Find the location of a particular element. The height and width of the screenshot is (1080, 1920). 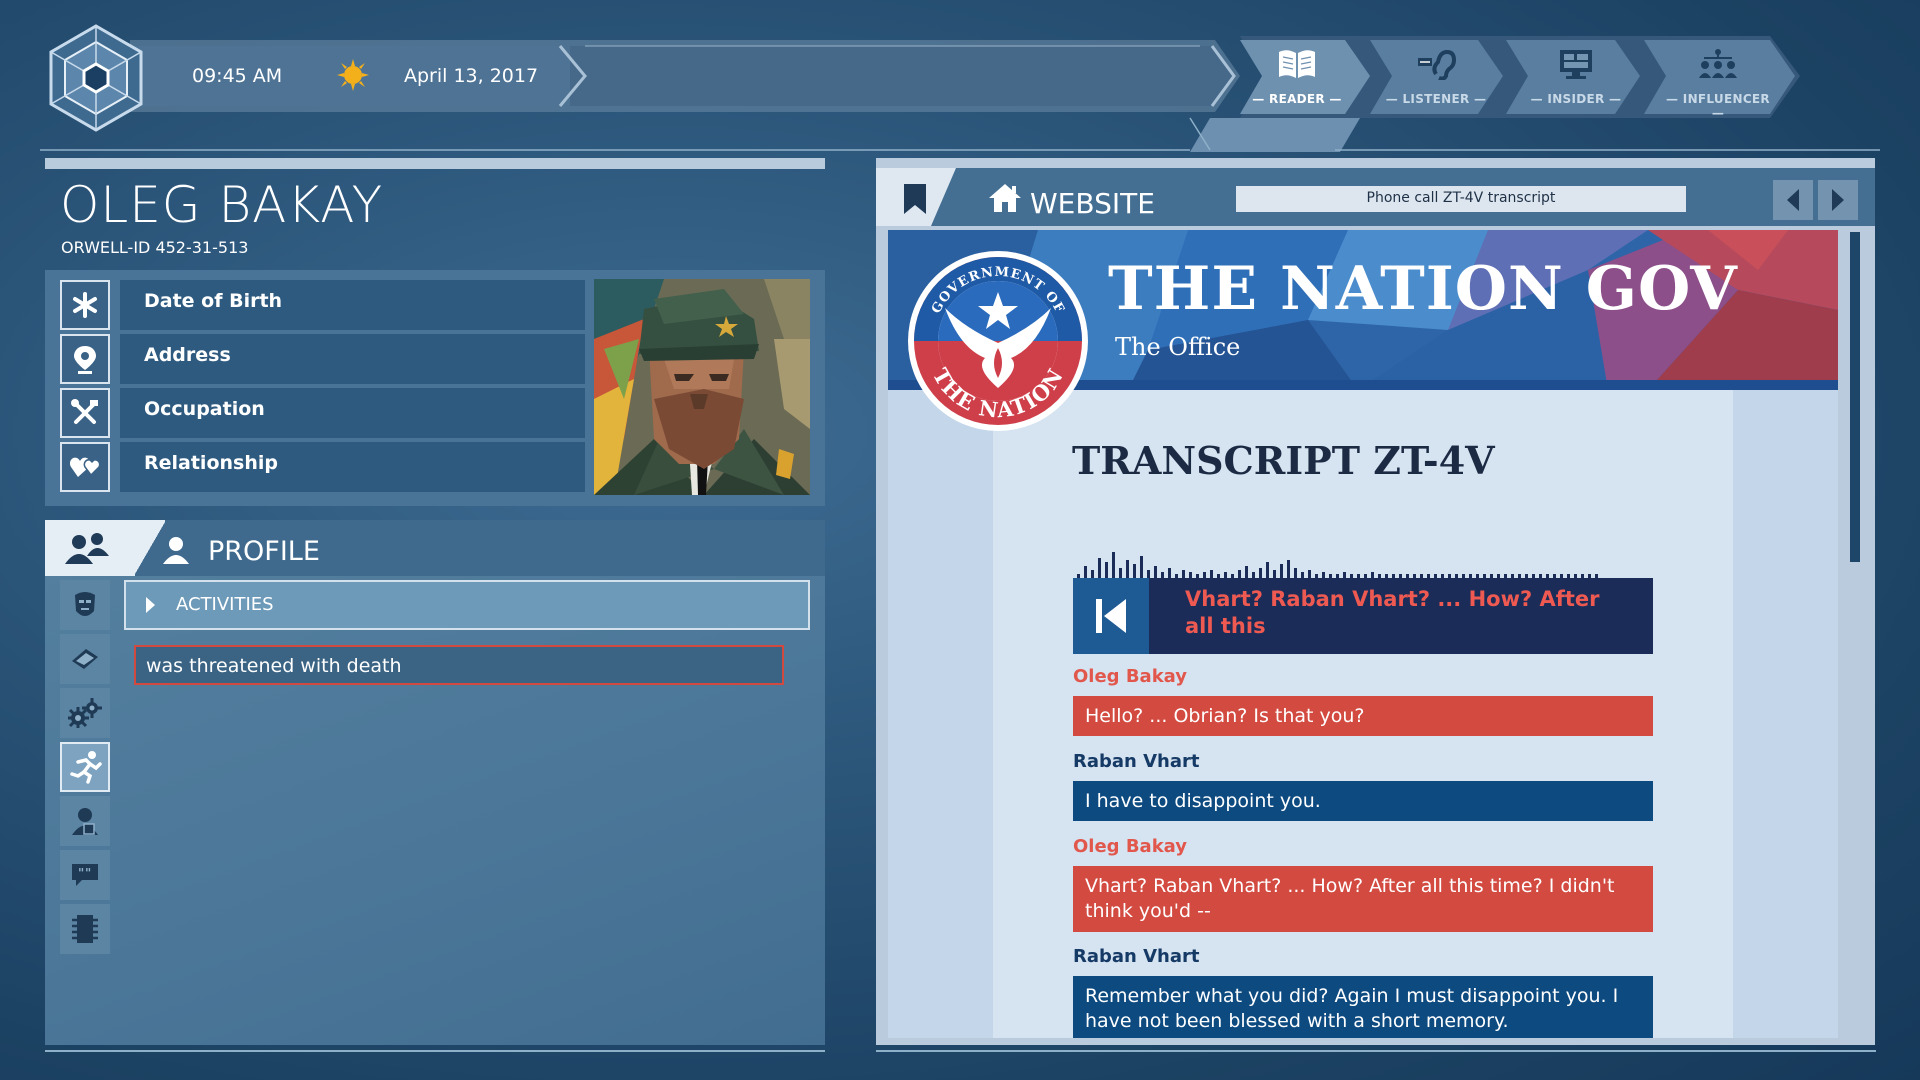

activities-label: ACTIVITIES is located at coordinates (225, 604).